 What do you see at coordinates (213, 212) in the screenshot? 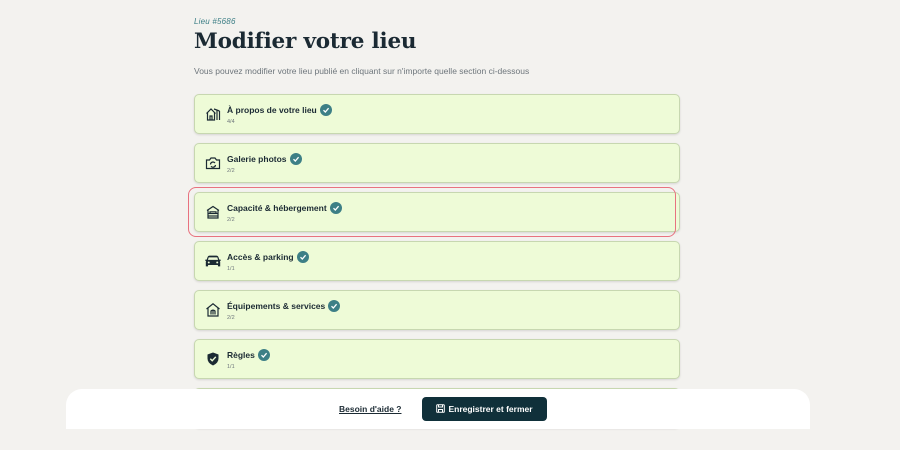
I see `bed-icon` at bounding box center [213, 212].